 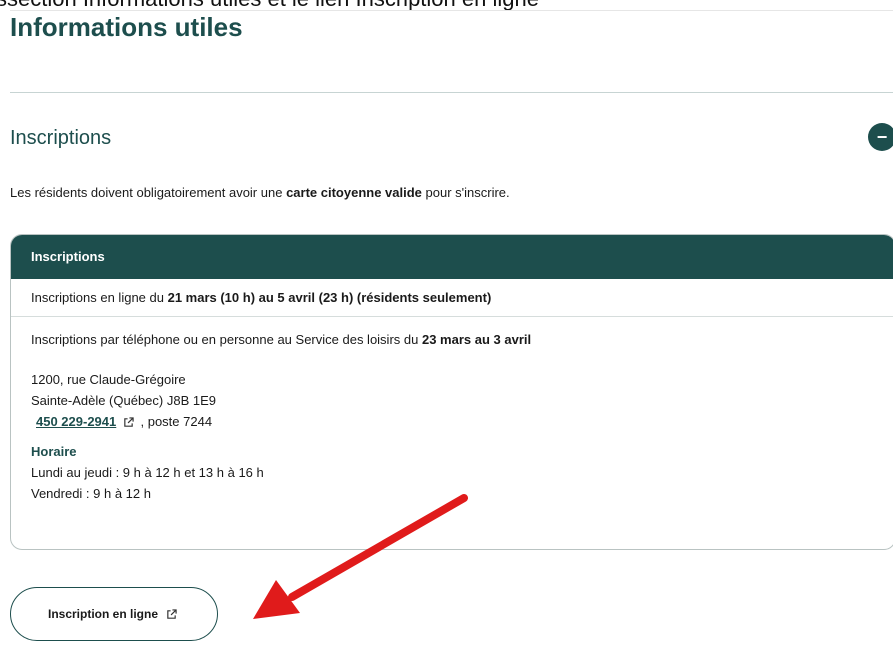 What do you see at coordinates (99, 297) in the screenshot?
I see `online-row-text: Inscriptions en ligne du` at bounding box center [99, 297].